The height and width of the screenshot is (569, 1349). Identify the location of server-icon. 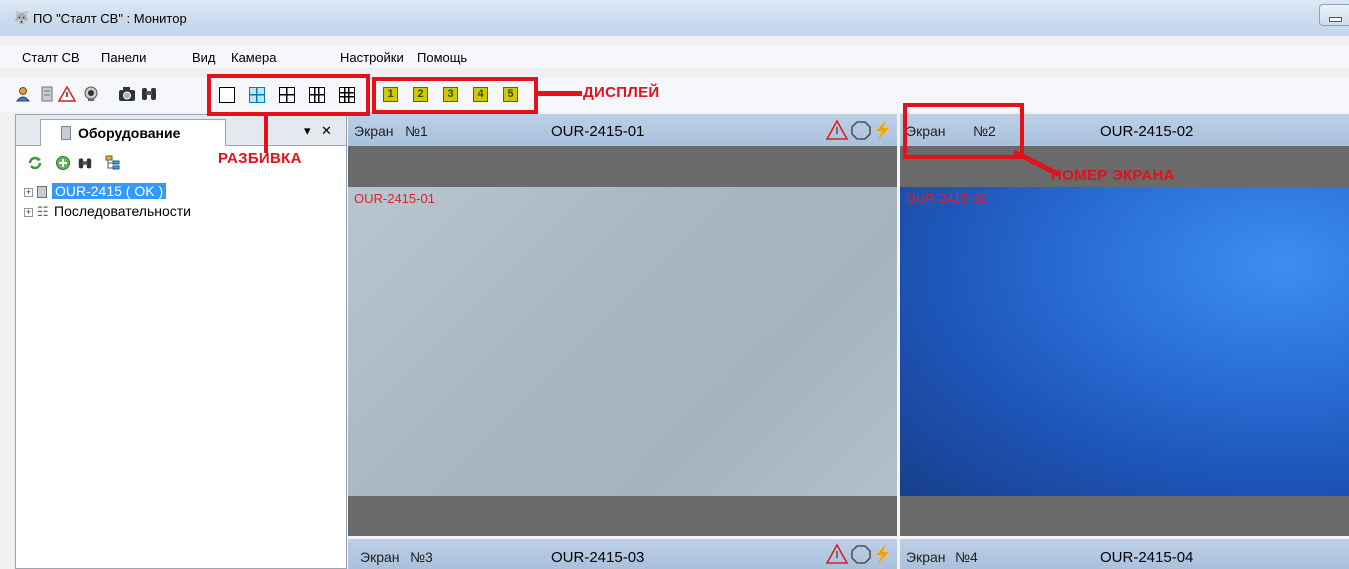
(47, 94).